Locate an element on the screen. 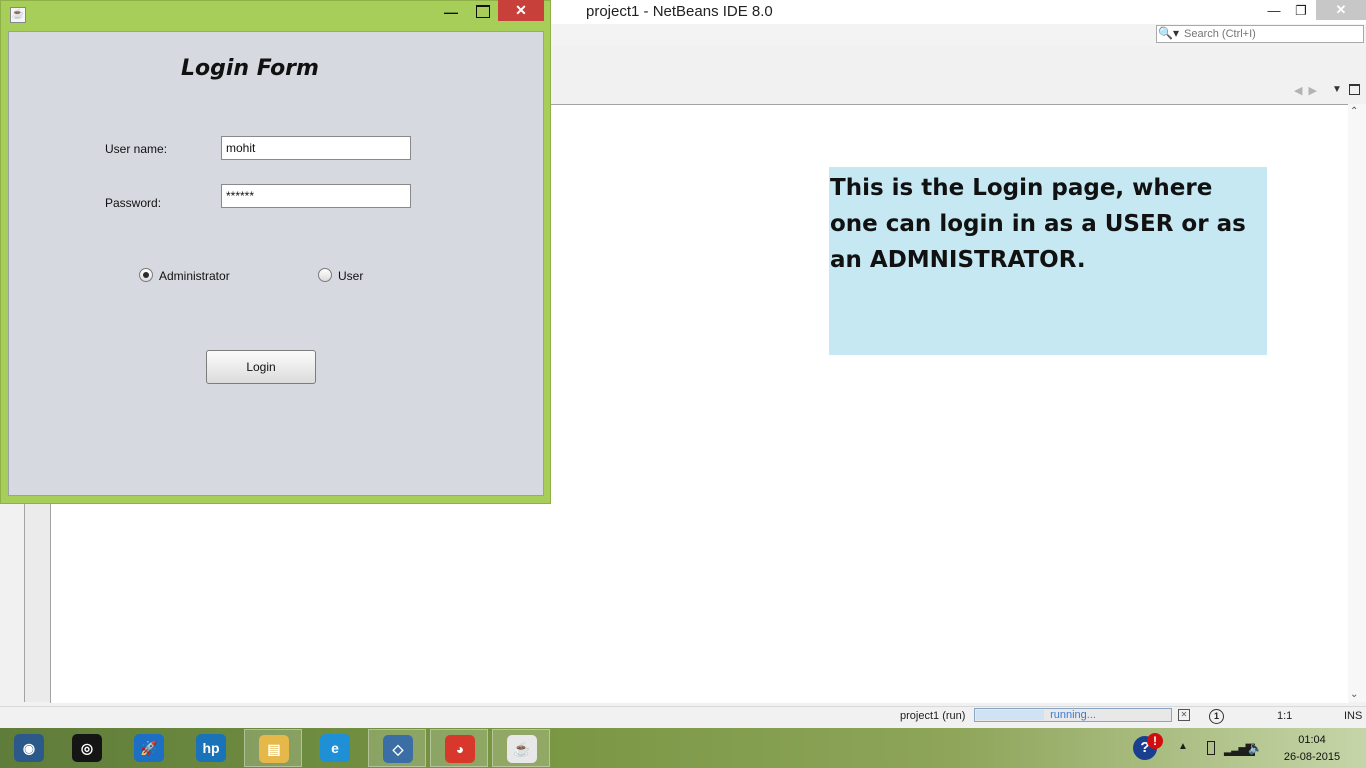 The height and width of the screenshot is (768, 1366). virtualbox-icon: ◇ is located at coordinates (398, 749).